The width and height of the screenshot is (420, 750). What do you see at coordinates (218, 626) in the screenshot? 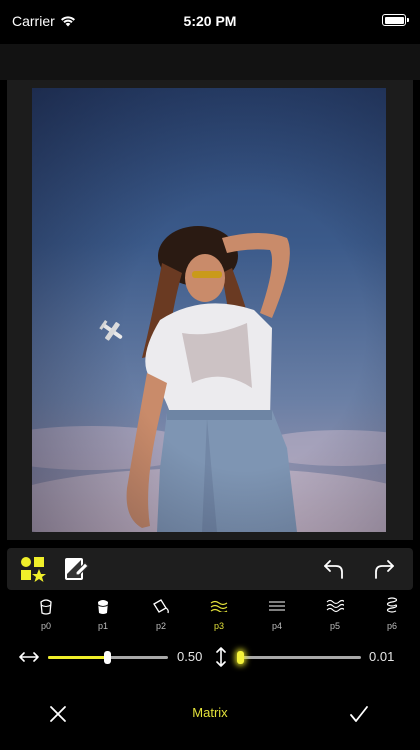
I see `filter-label: p3` at bounding box center [218, 626].